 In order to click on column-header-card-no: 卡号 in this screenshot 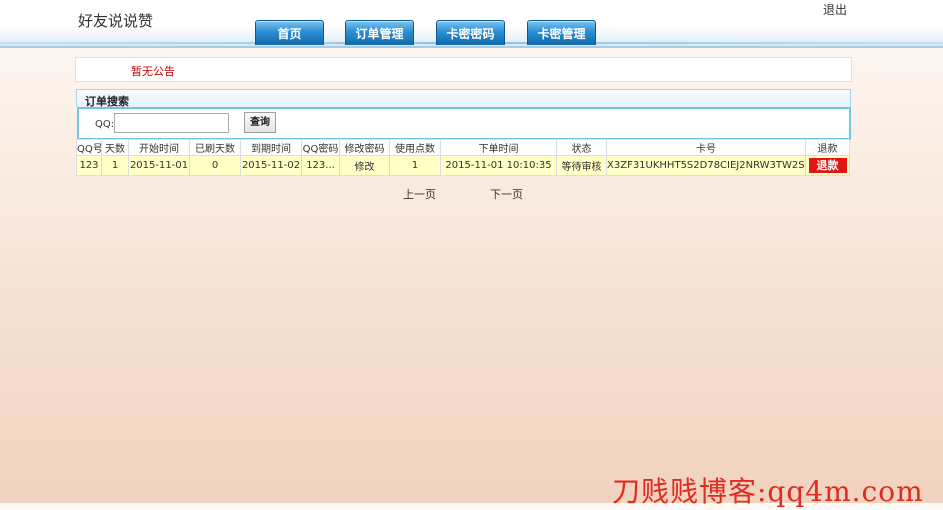, I will do `click(706, 147)`.